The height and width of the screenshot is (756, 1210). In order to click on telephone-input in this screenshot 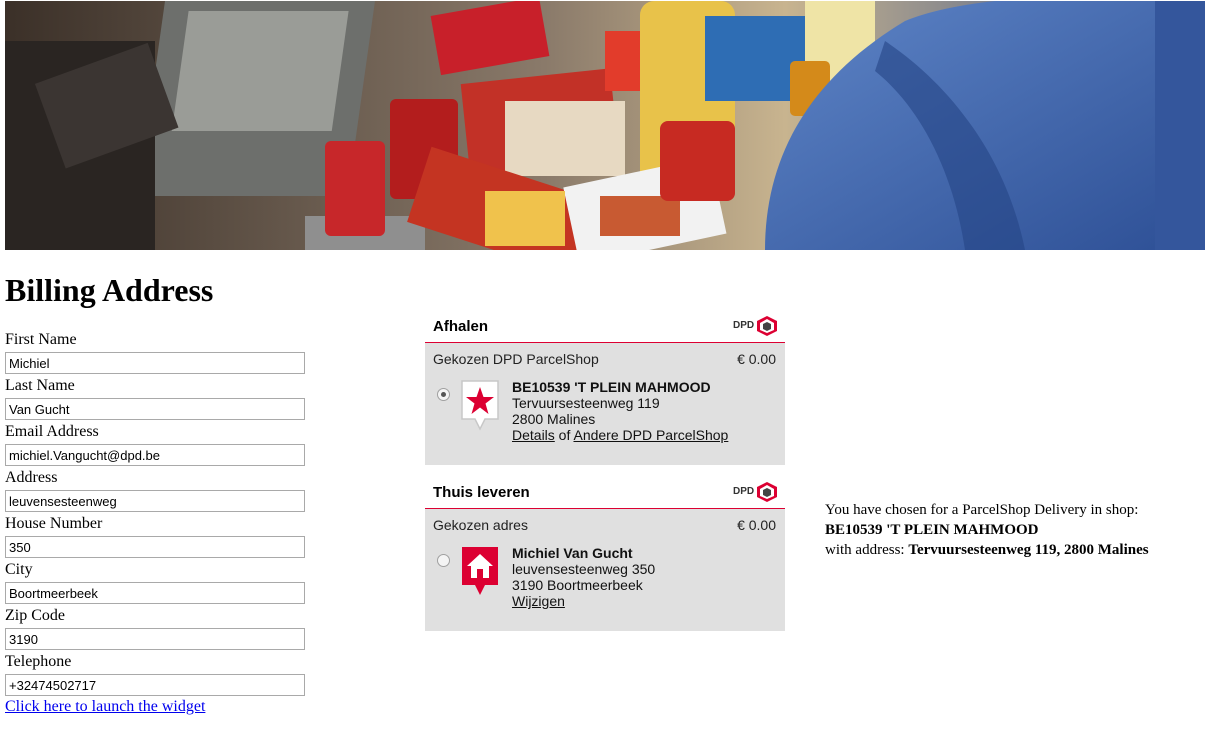, I will do `click(155, 685)`.